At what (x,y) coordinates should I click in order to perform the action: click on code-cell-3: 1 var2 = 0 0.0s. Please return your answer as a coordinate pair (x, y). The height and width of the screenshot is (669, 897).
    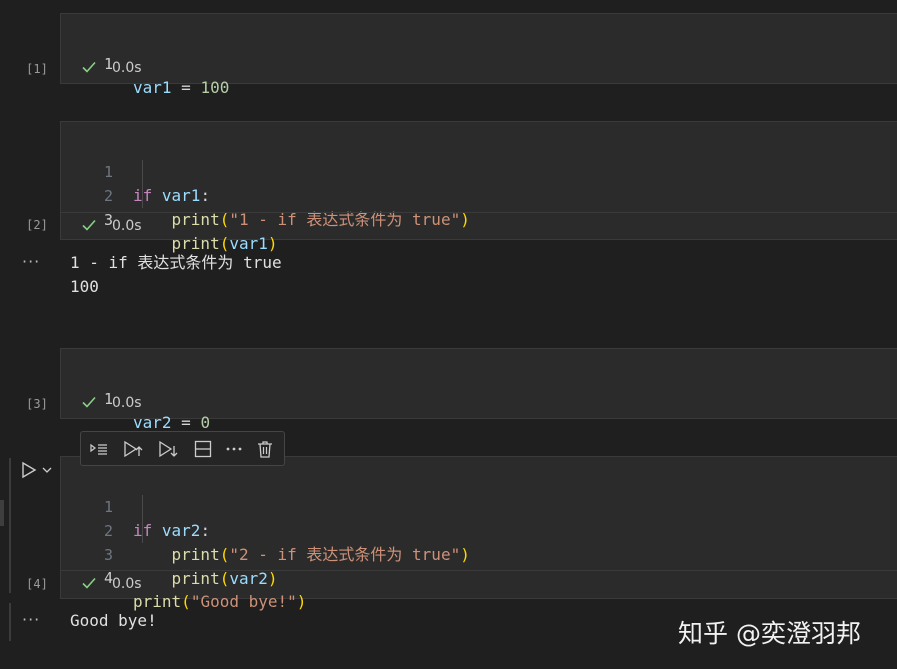
    Looking at the image, I should click on (478, 390).